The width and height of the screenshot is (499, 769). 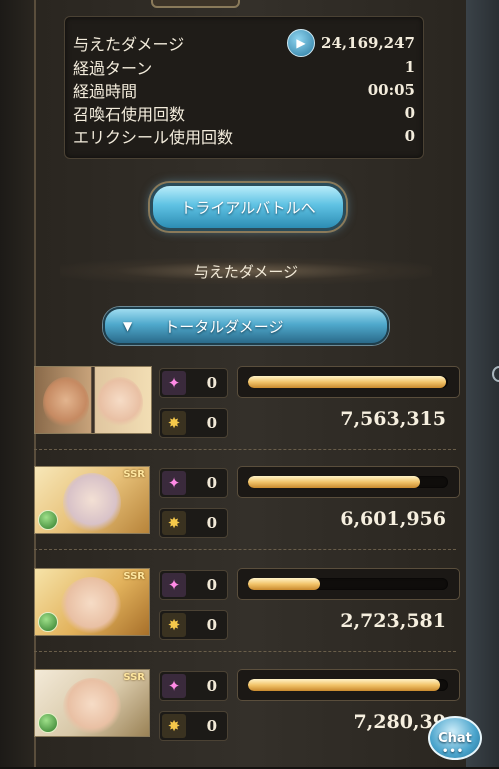 What do you see at coordinates (129, 114) in the screenshot?
I see `stat-label: 召喚石使用回数` at bounding box center [129, 114].